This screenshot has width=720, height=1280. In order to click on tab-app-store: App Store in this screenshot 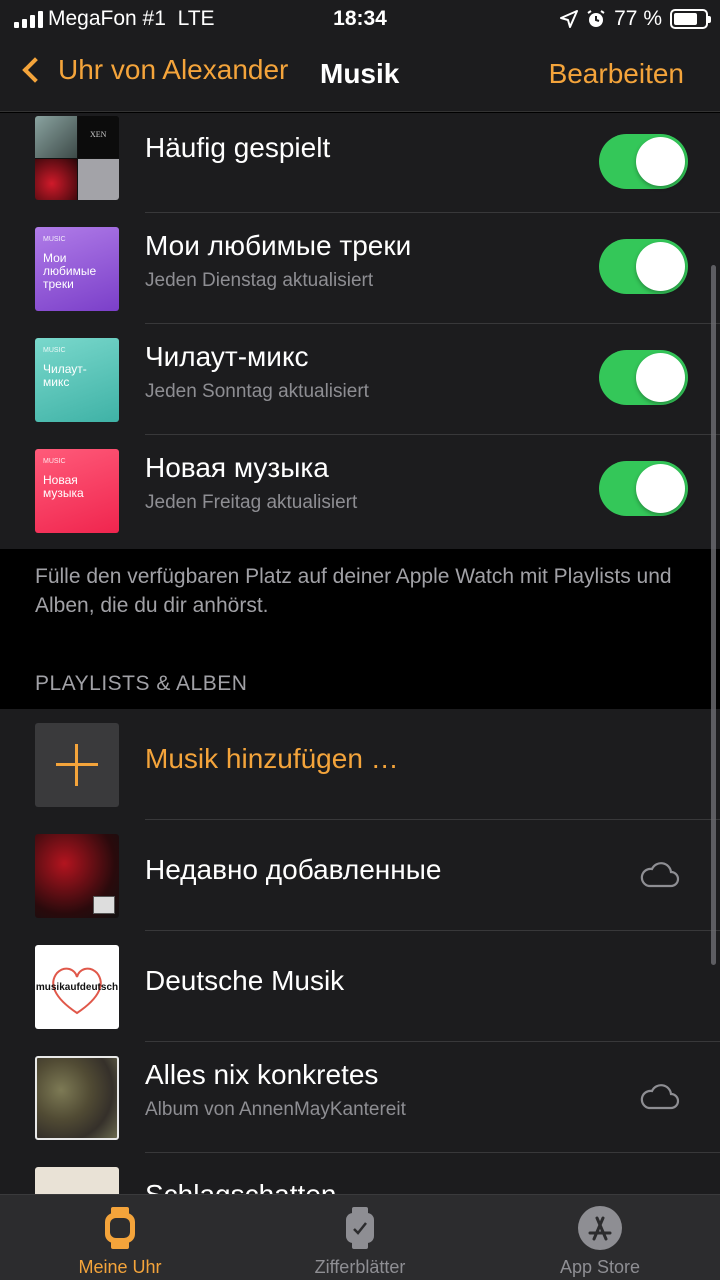, I will do `click(600, 1237)`.